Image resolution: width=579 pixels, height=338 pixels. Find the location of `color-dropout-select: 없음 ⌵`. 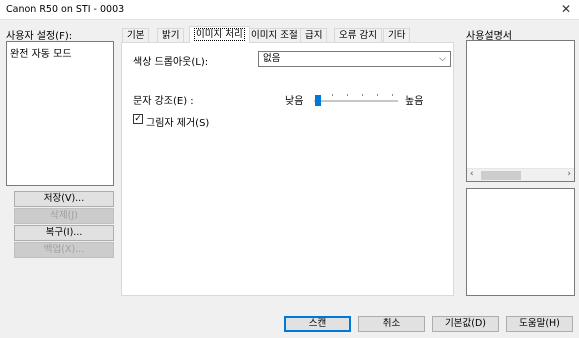

color-dropout-select: 없음 ⌵ is located at coordinates (354, 59).